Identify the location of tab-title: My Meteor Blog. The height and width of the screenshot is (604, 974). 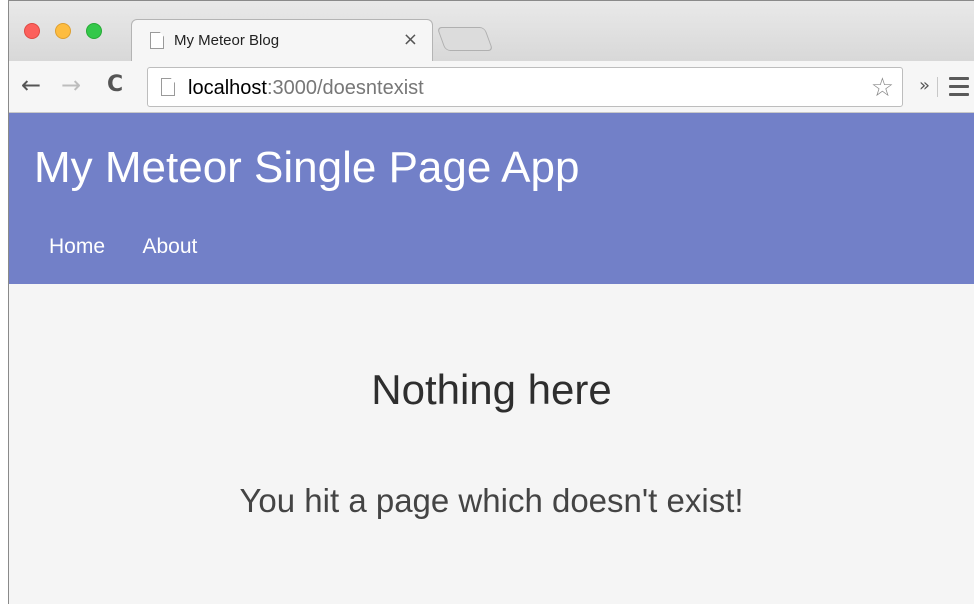
(227, 40).